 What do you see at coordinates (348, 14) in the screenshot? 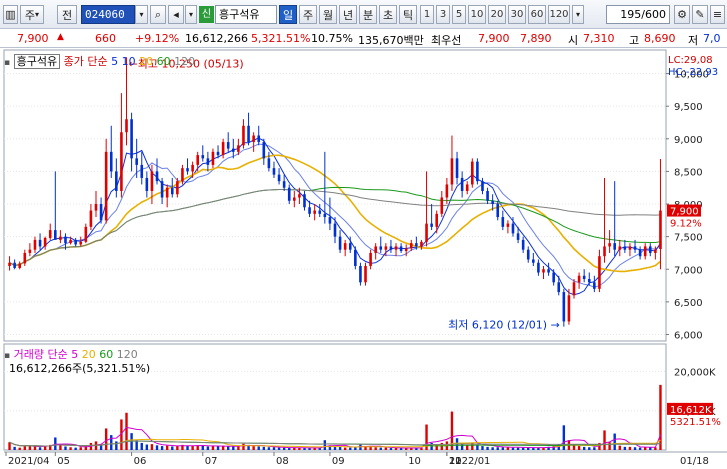
I see `period-year: 년` at bounding box center [348, 14].